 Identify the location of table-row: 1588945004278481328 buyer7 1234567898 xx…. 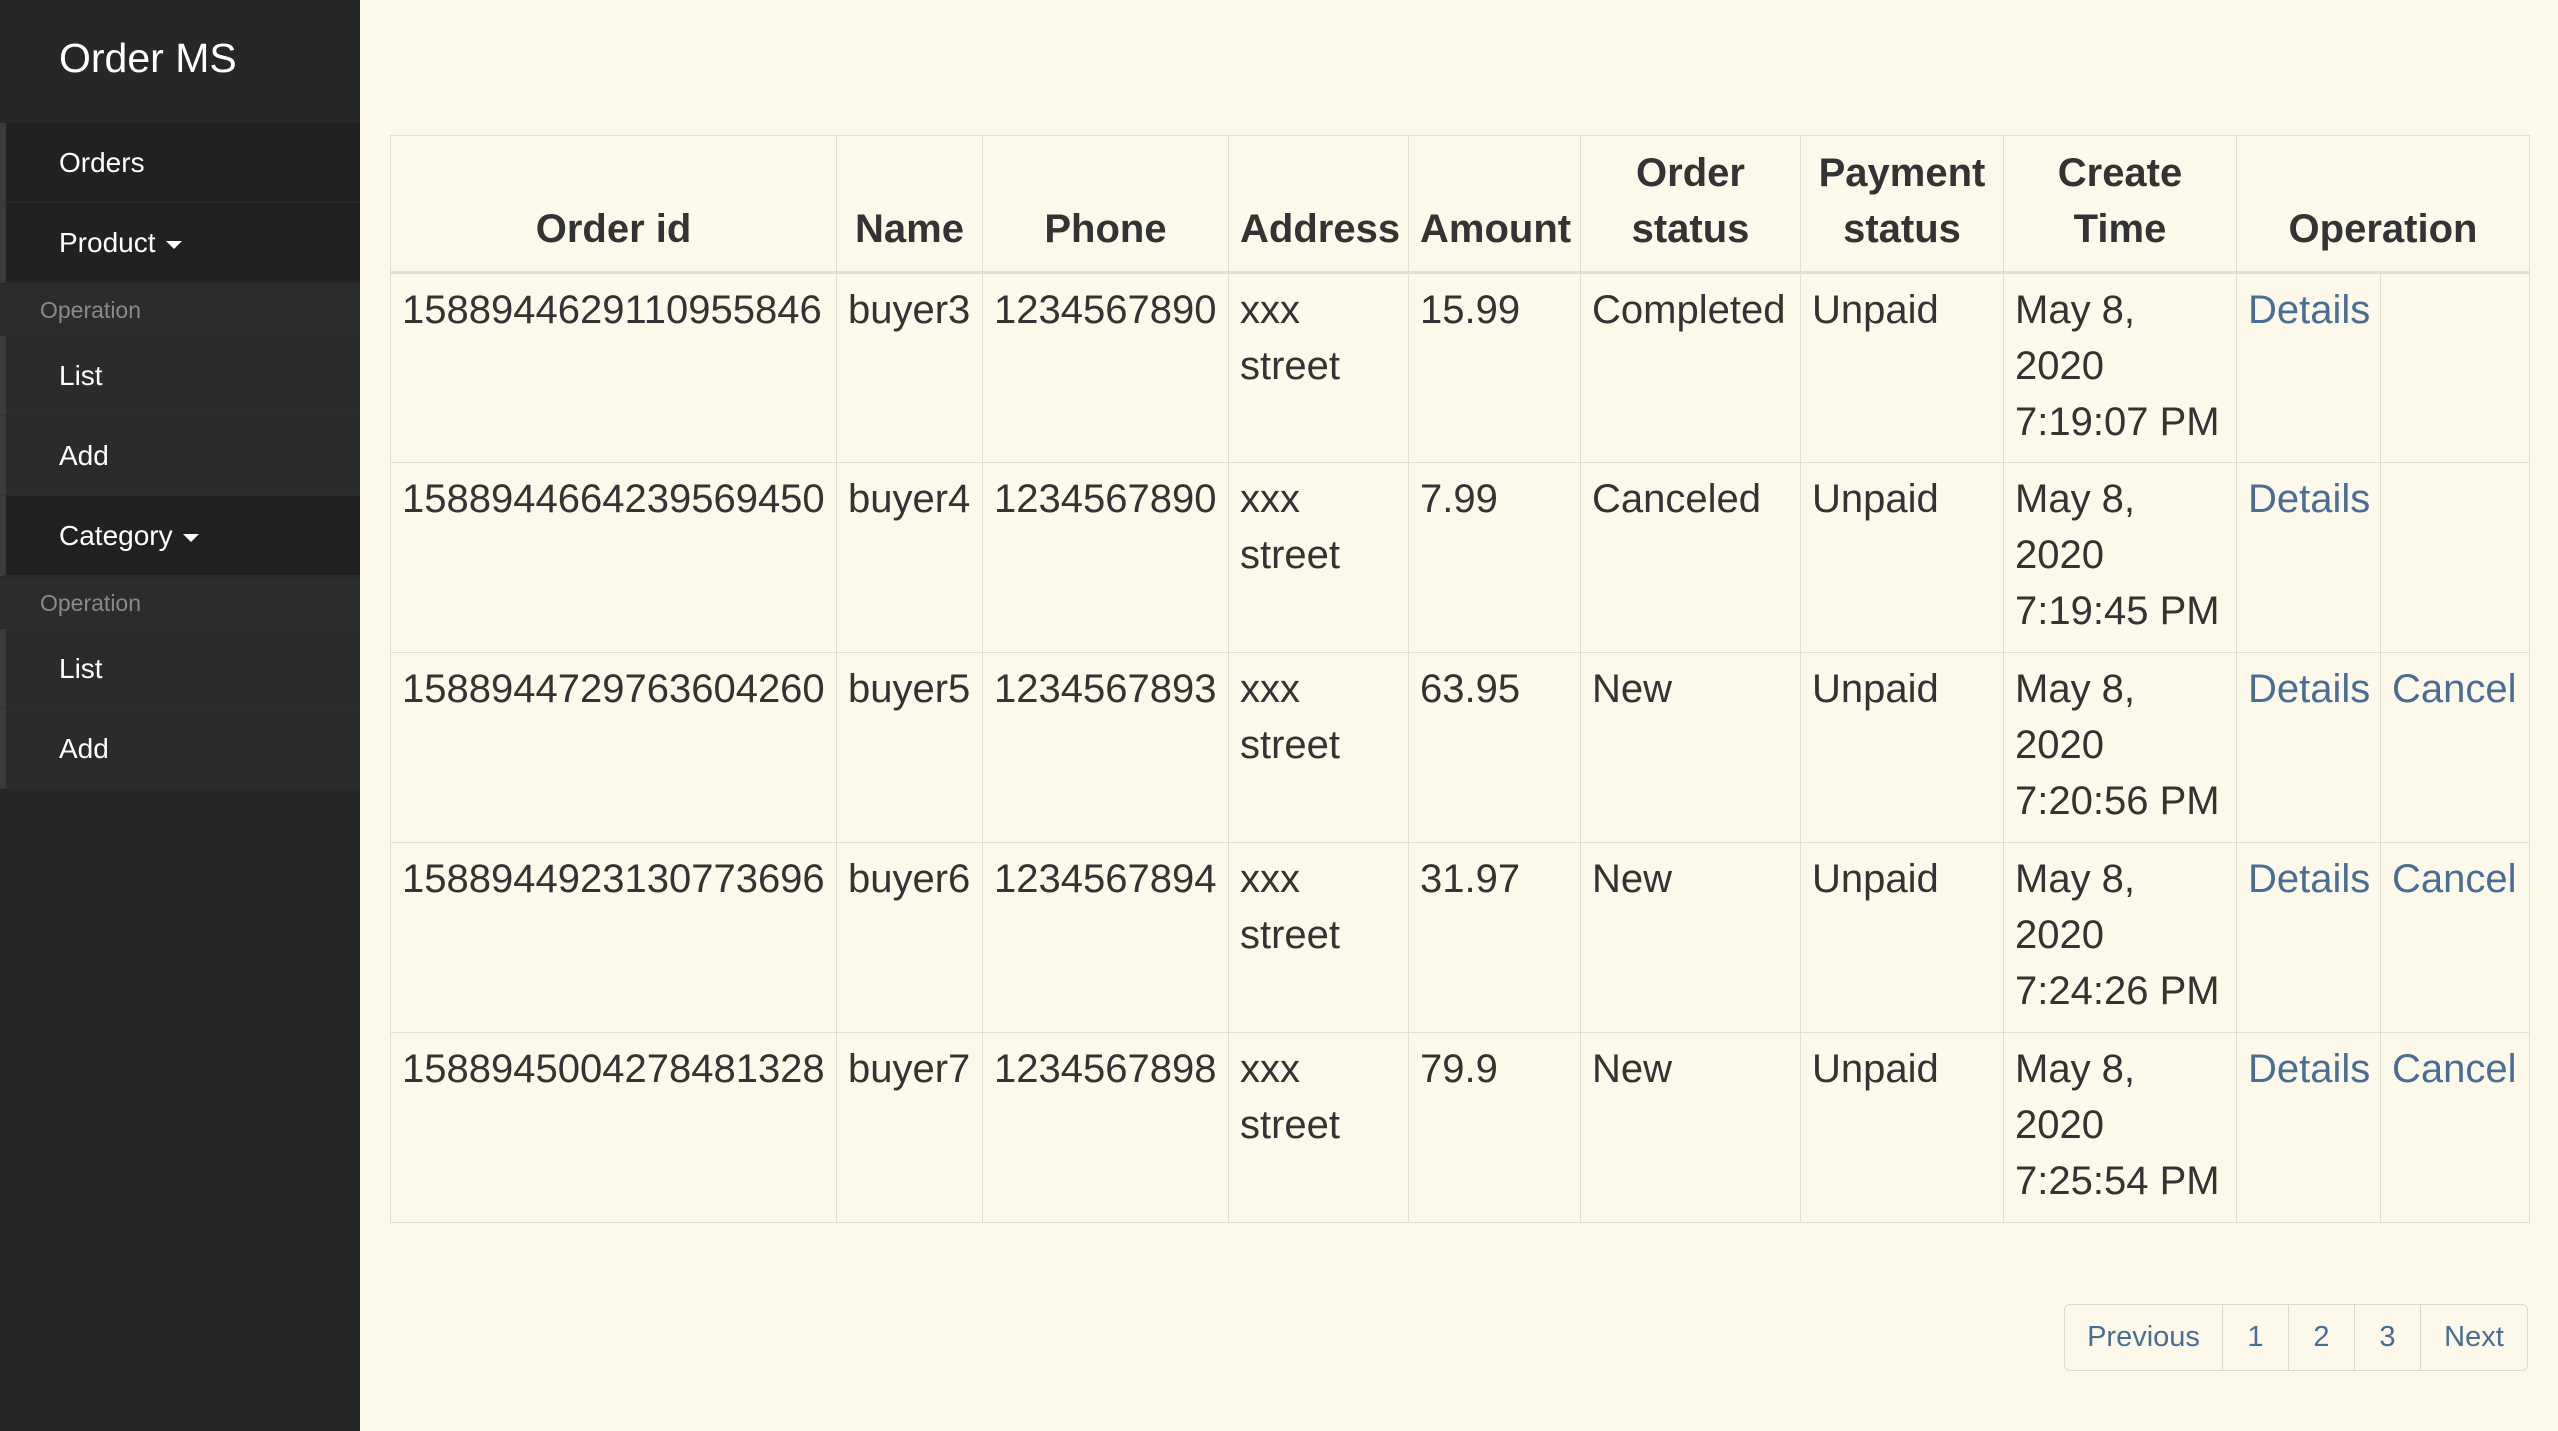
(1460, 1127).